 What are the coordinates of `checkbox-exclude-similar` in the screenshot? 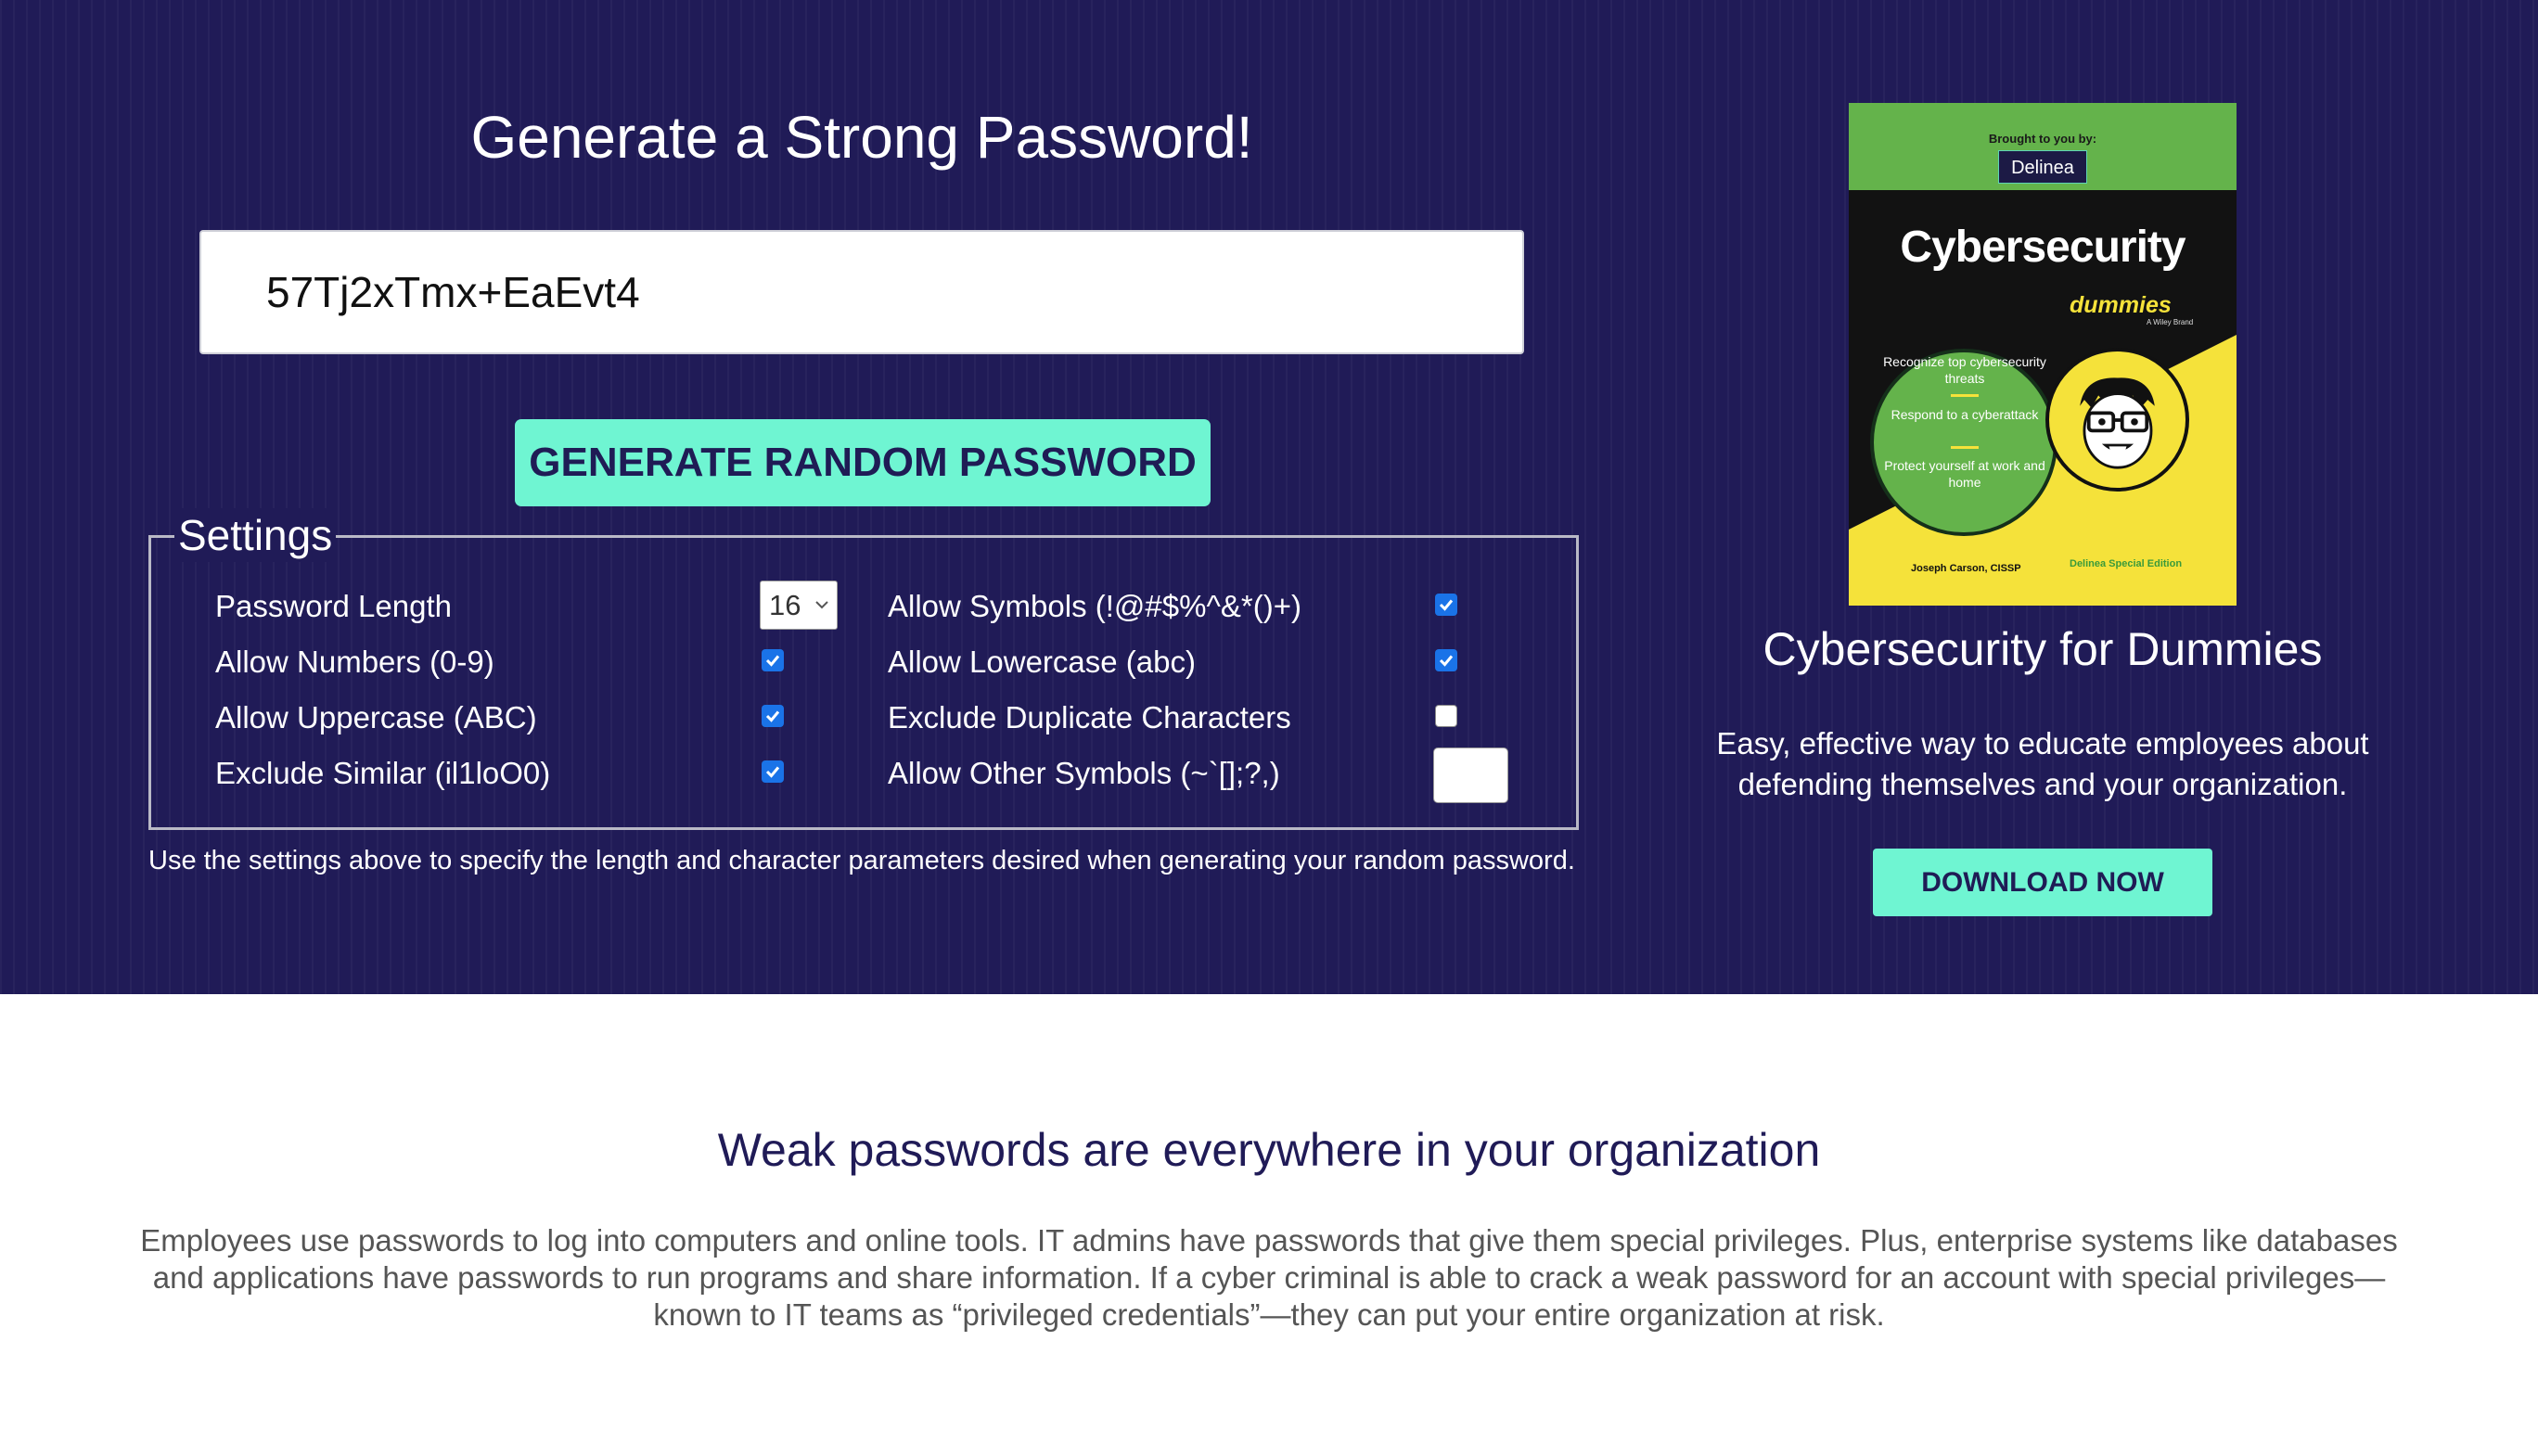 It's located at (773, 771).